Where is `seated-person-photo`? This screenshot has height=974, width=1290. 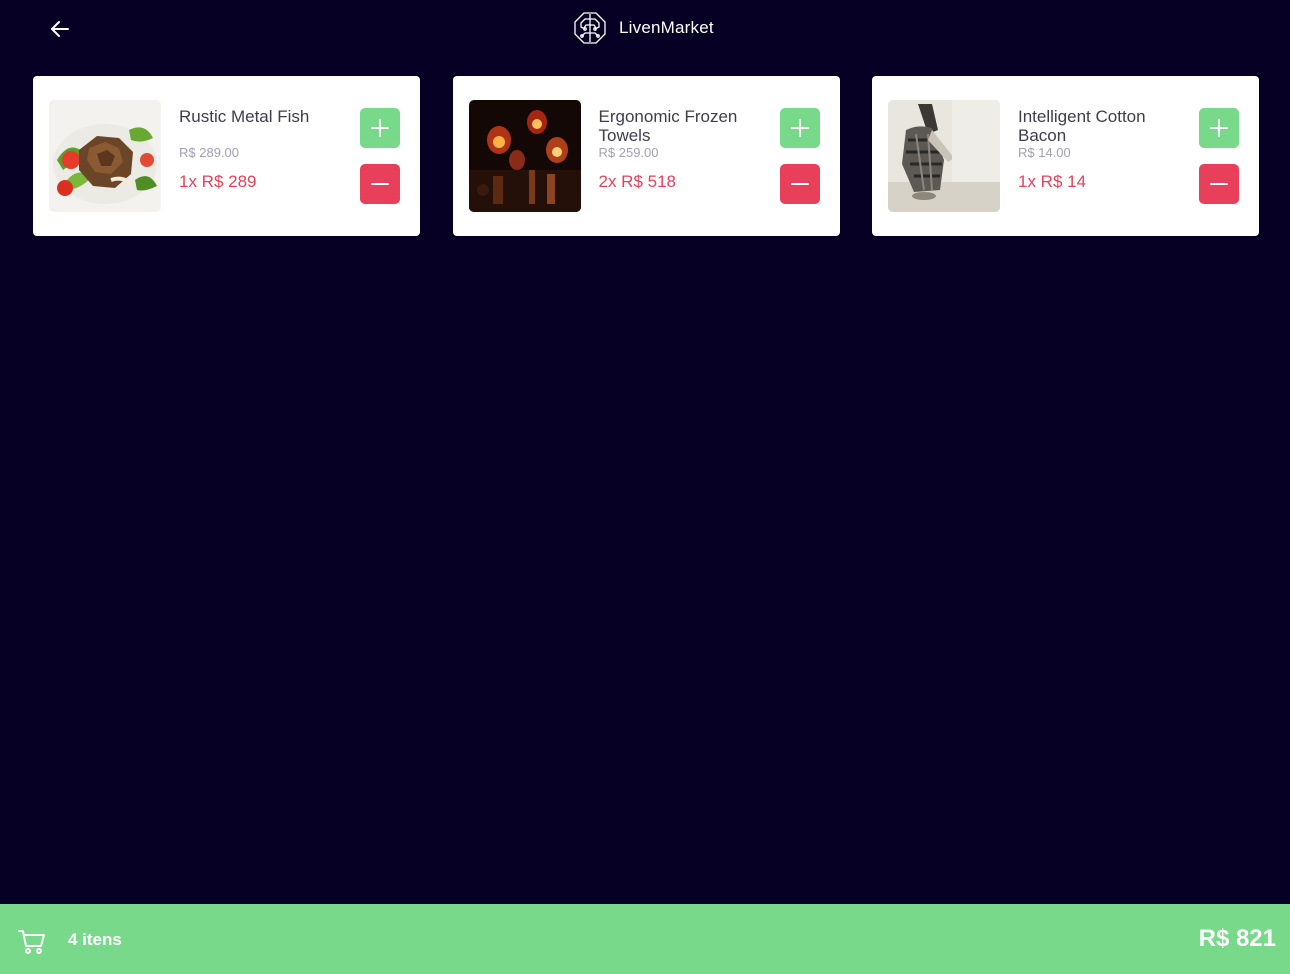 seated-person-photo is located at coordinates (944, 156).